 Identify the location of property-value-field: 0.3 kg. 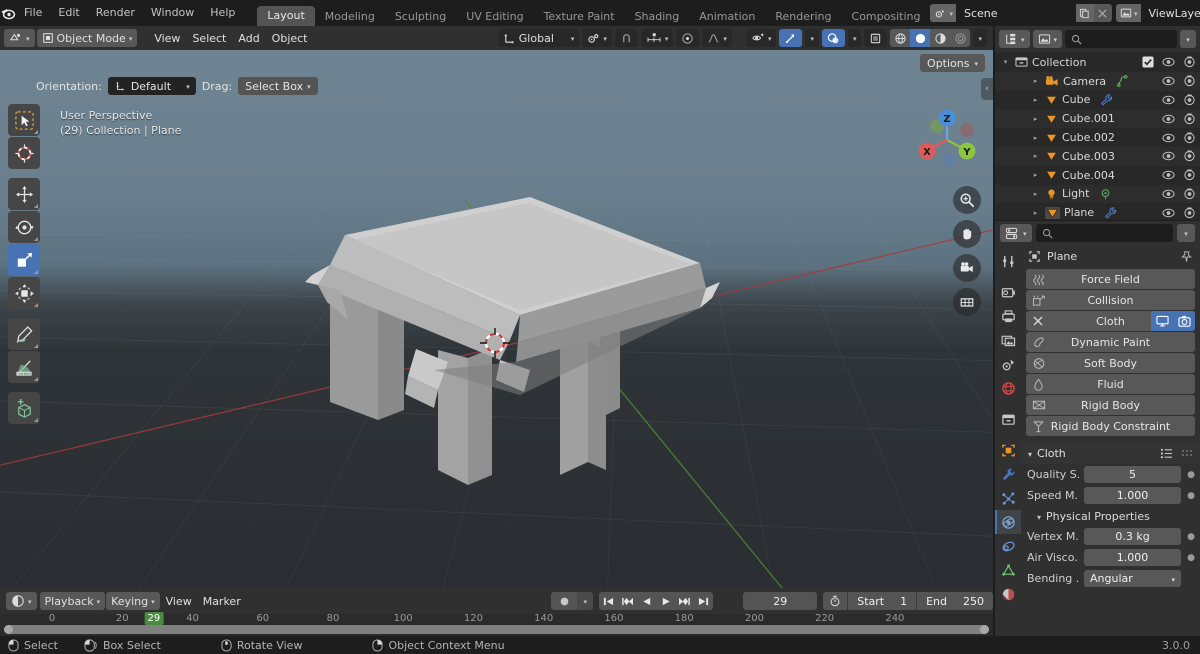
(1132, 536).